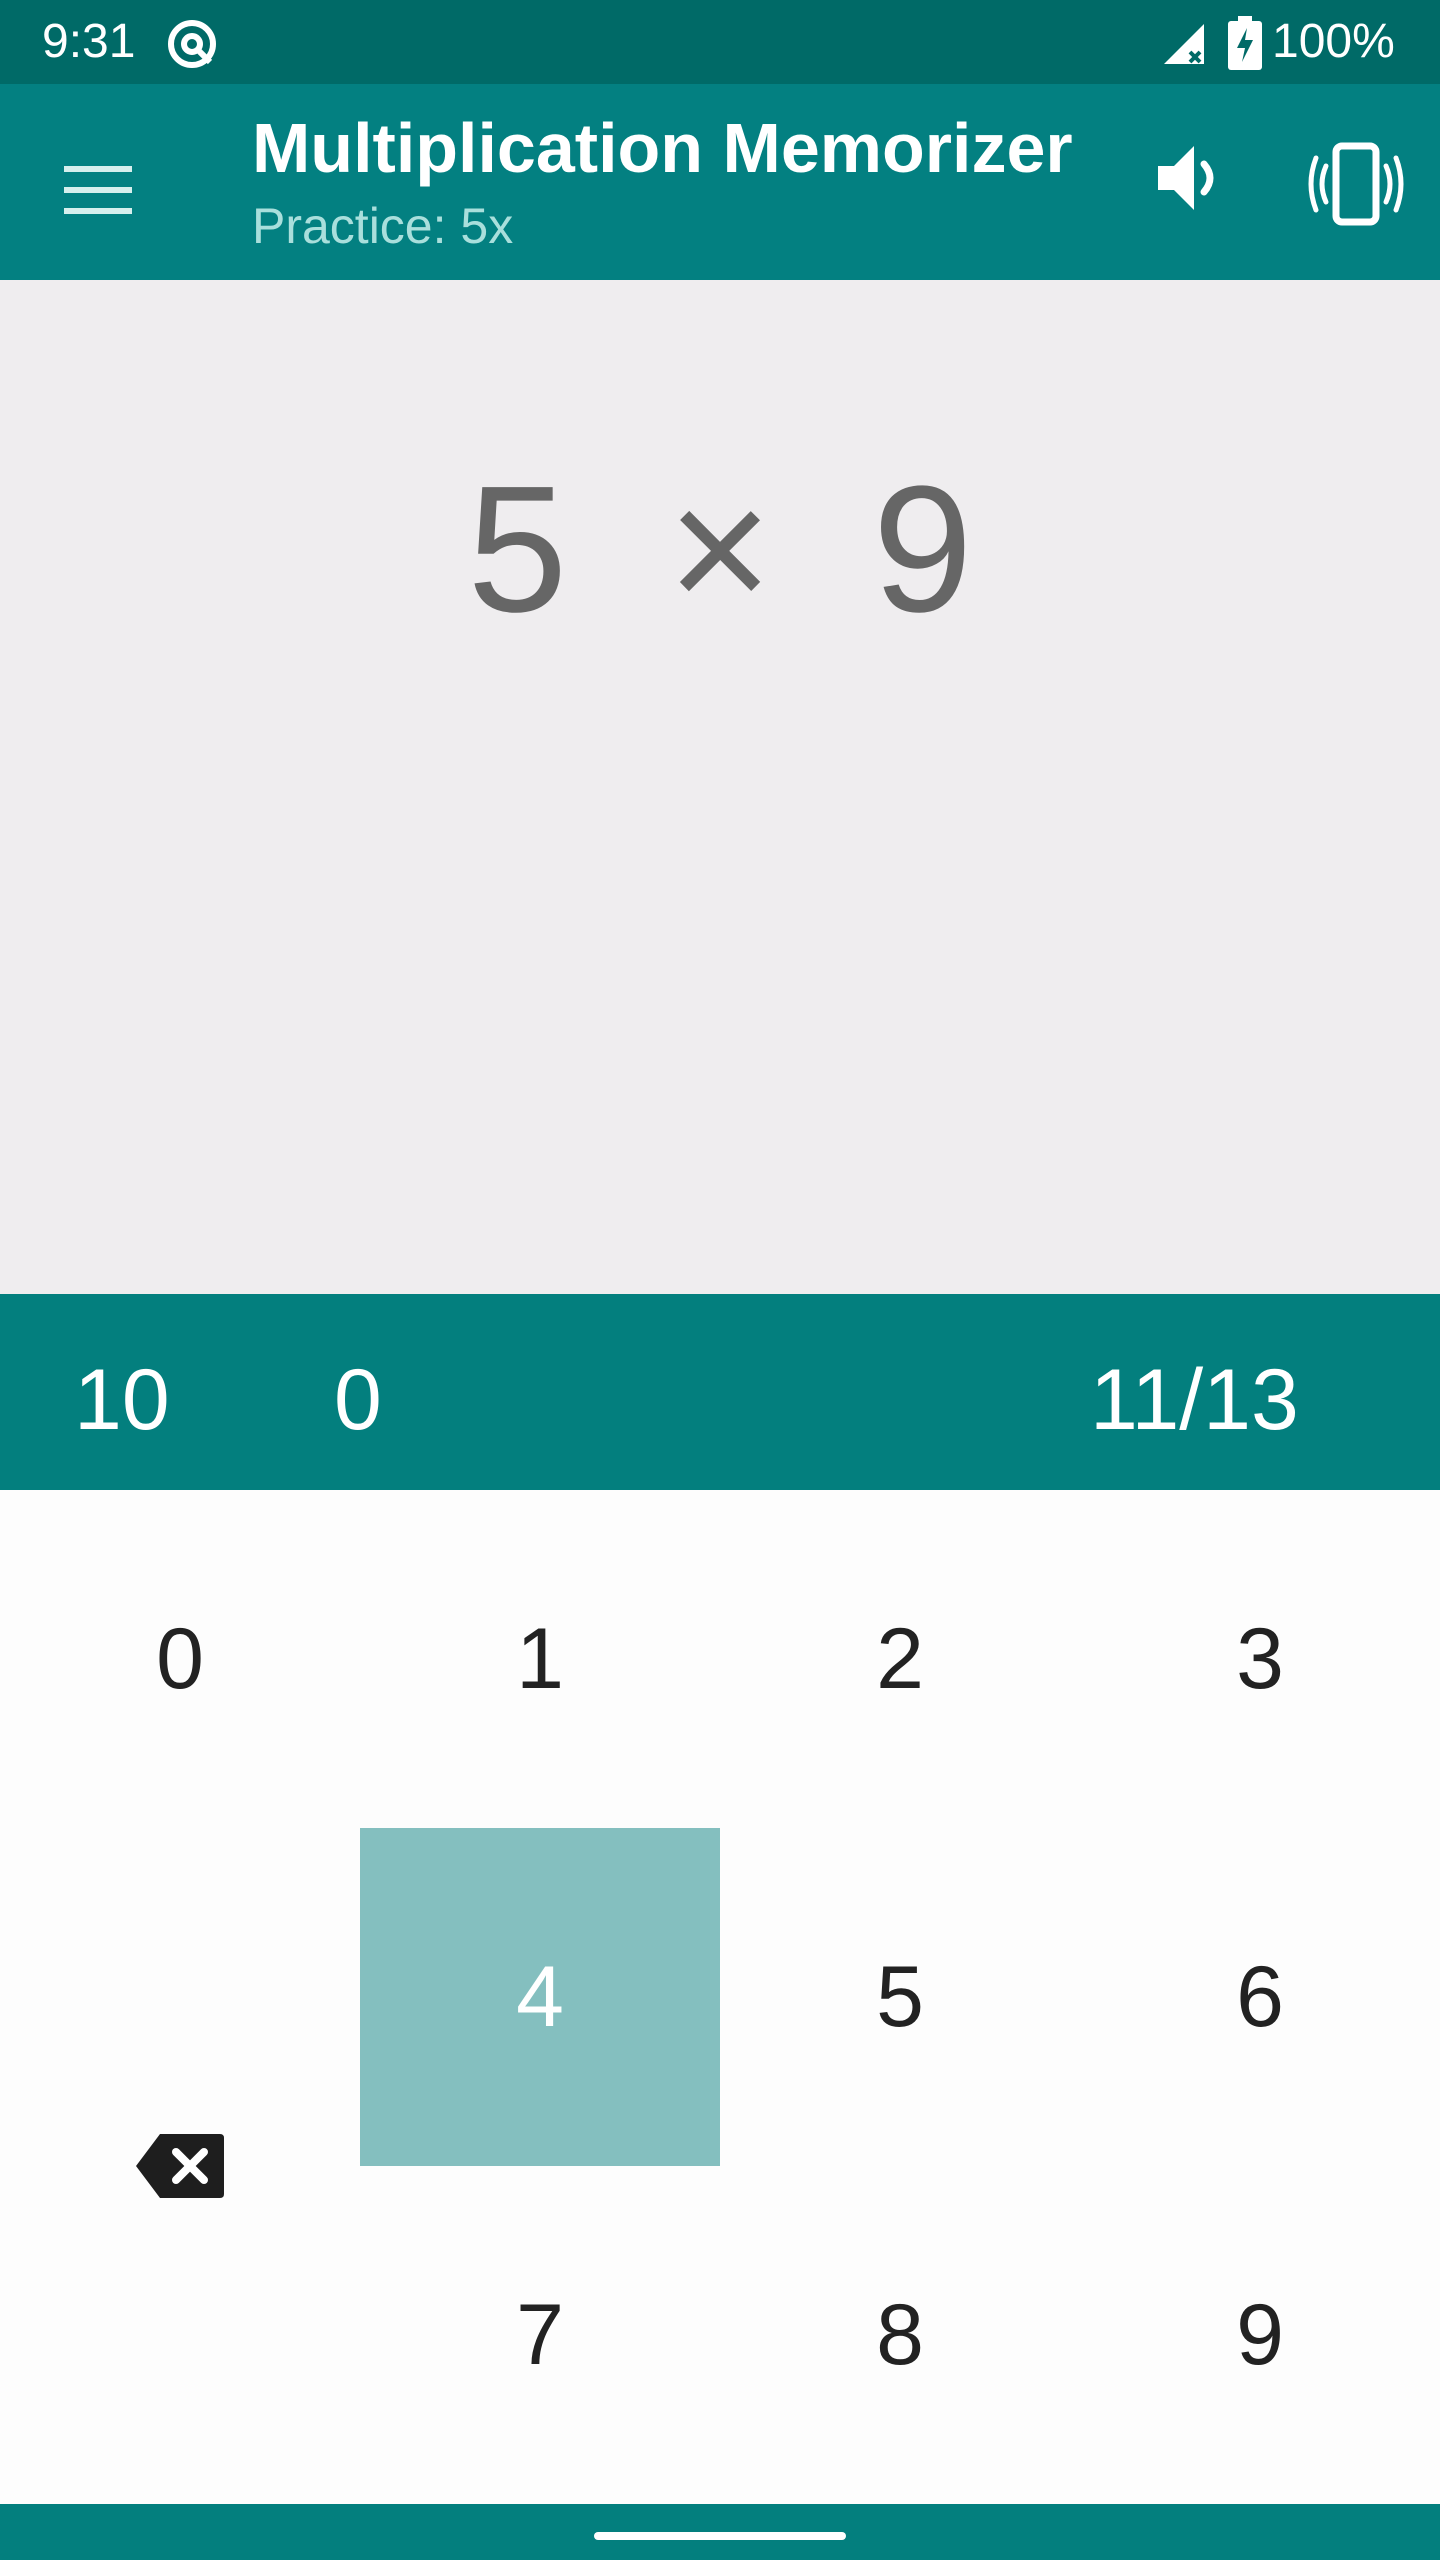 This screenshot has height=2560, width=1440. Describe the element at coordinates (180, 2166) in the screenshot. I see `backspace-icon` at that location.